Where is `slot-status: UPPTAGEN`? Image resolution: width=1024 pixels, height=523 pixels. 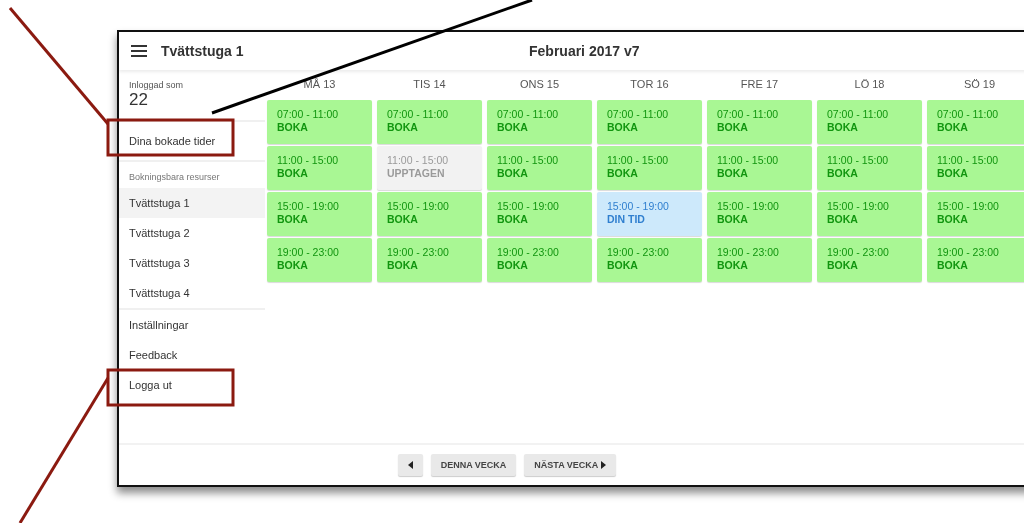 slot-status: UPPTAGEN is located at coordinates (416, 173).